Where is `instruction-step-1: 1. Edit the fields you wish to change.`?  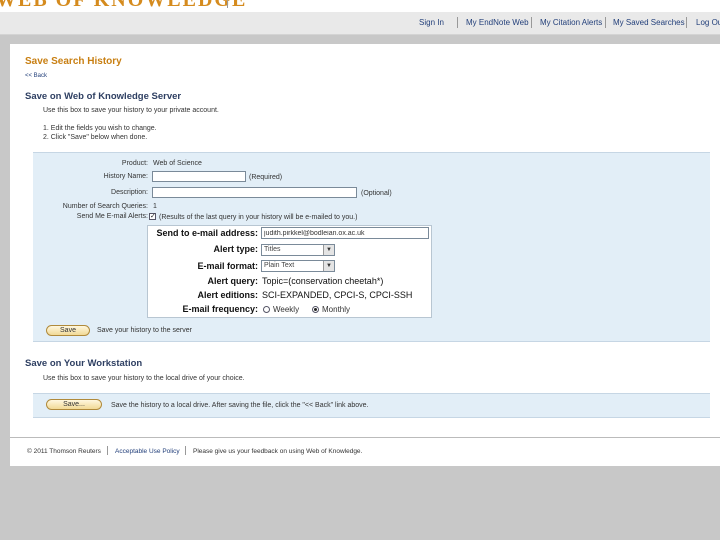
instruction-step-1: 1. Edit the fields you wish to change. is located at coordinates (100, 128).